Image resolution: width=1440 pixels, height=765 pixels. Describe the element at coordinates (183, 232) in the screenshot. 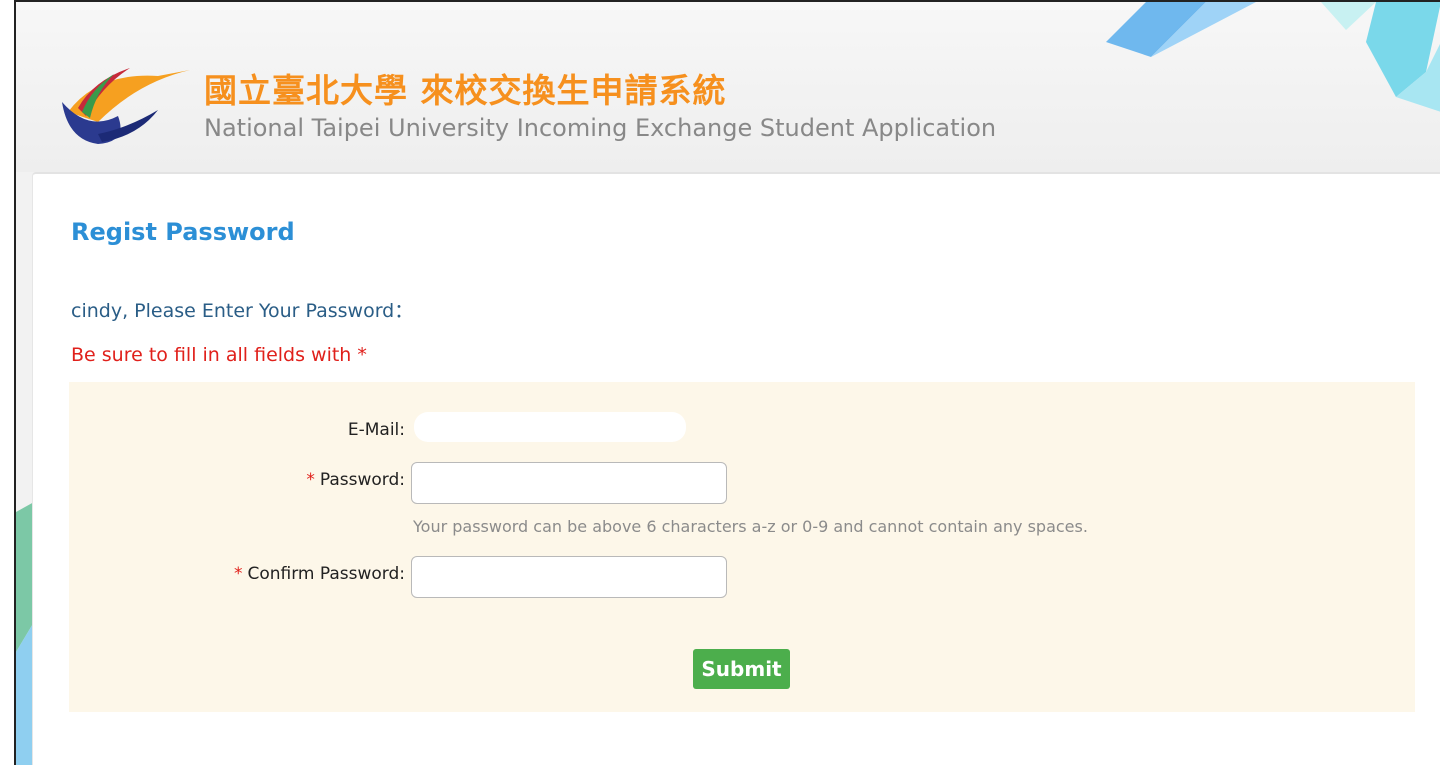

I see `page-title: Regist Password` at that location.